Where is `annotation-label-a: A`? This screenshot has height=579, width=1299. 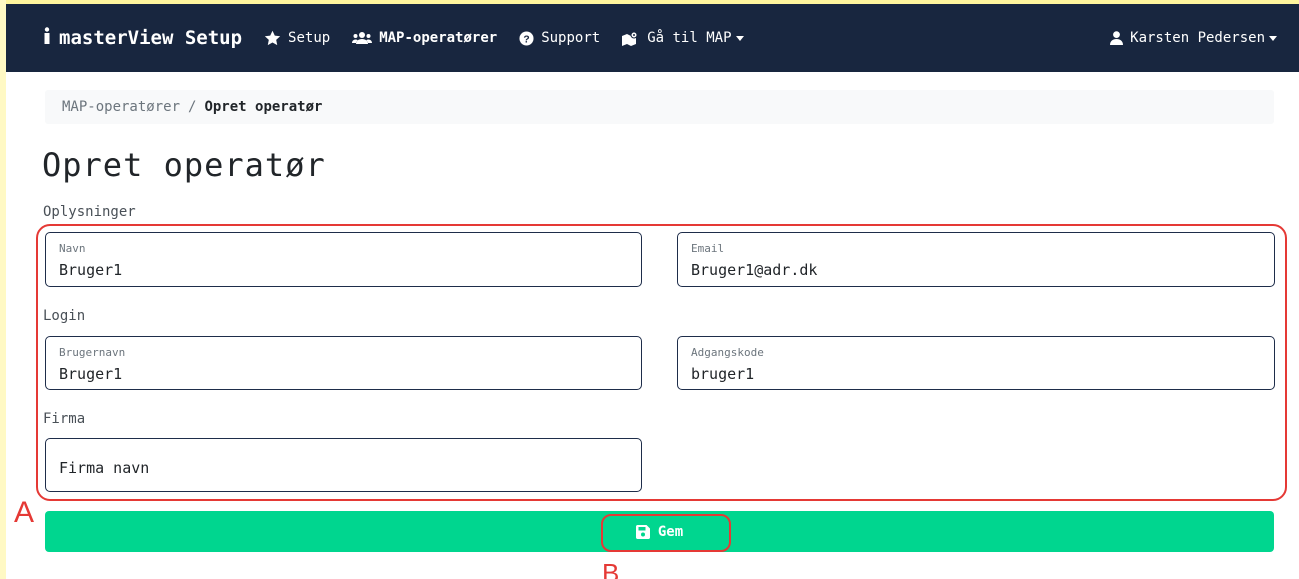
annotation-label-a: A is located at coordinates (24, 512).